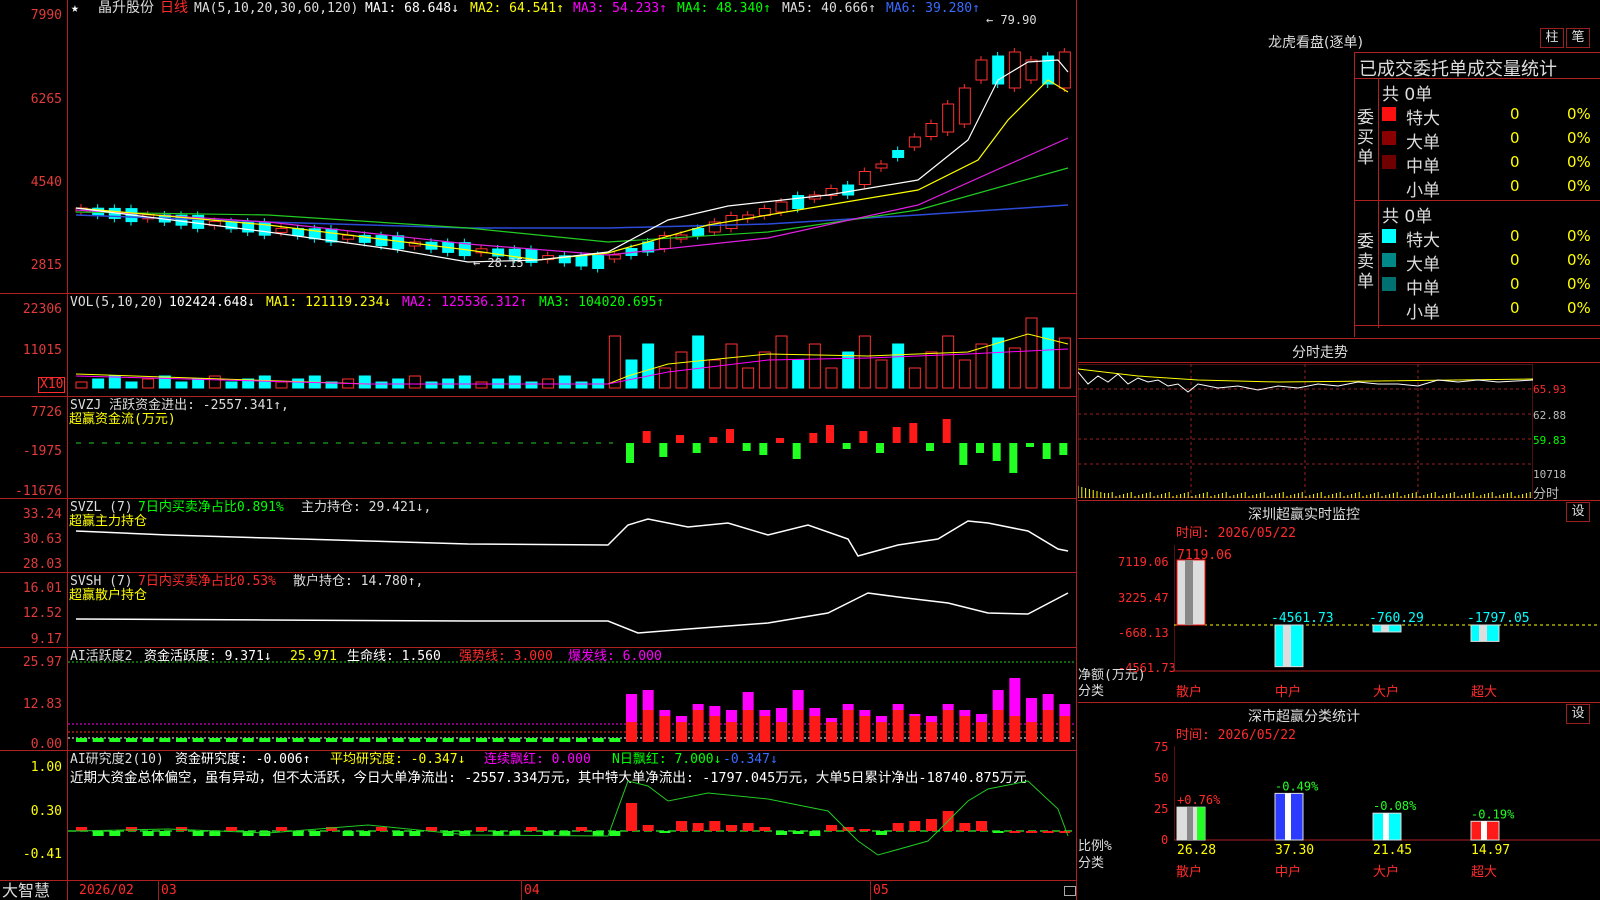  Describe the element at coordinates (572, 161) in the screenshot. I see `ma1-line` at that location.